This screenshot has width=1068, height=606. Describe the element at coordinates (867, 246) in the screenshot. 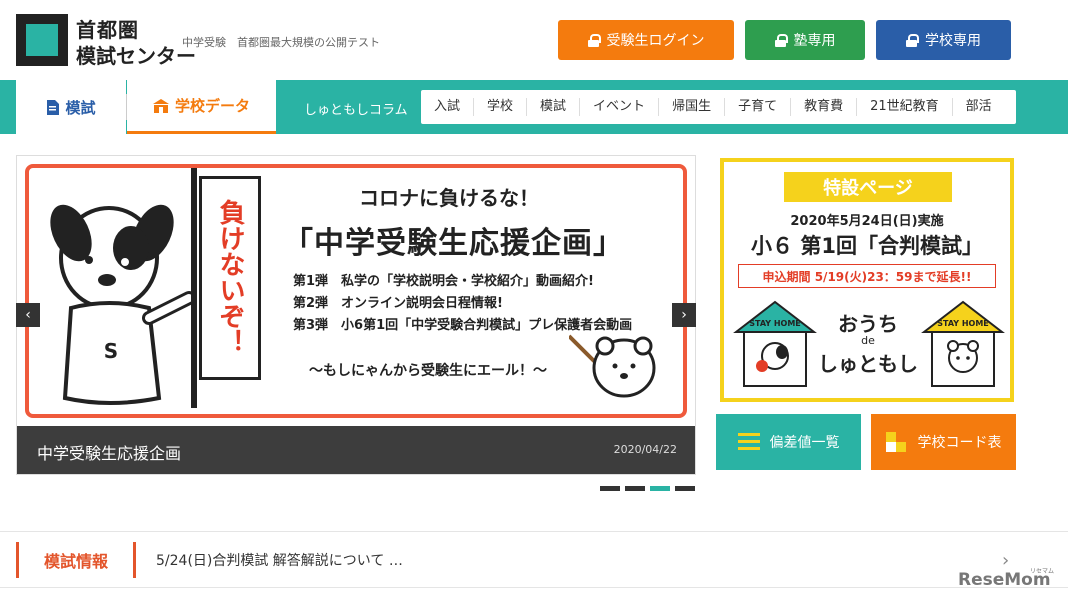

I see `special-exam-name: 小６ 第1回「合判模試」` at that location.